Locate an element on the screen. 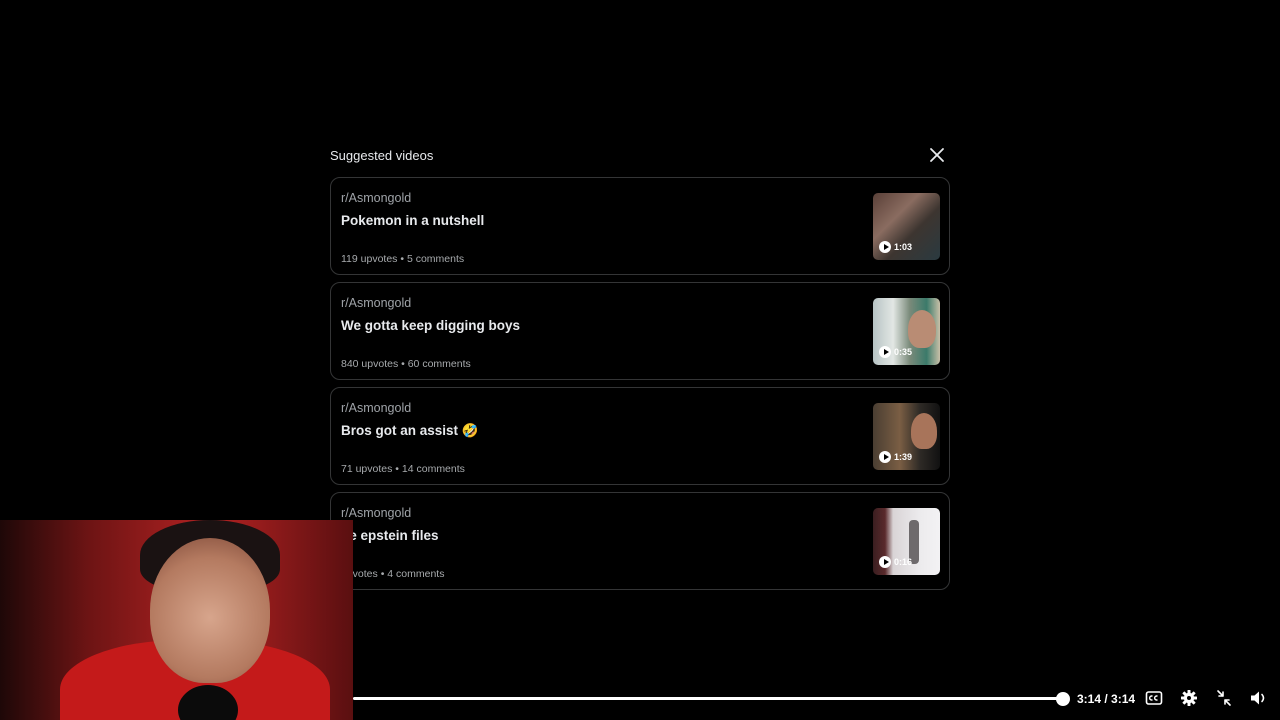  exit-fullscreen-icon is located at coordinates (1224, 698).